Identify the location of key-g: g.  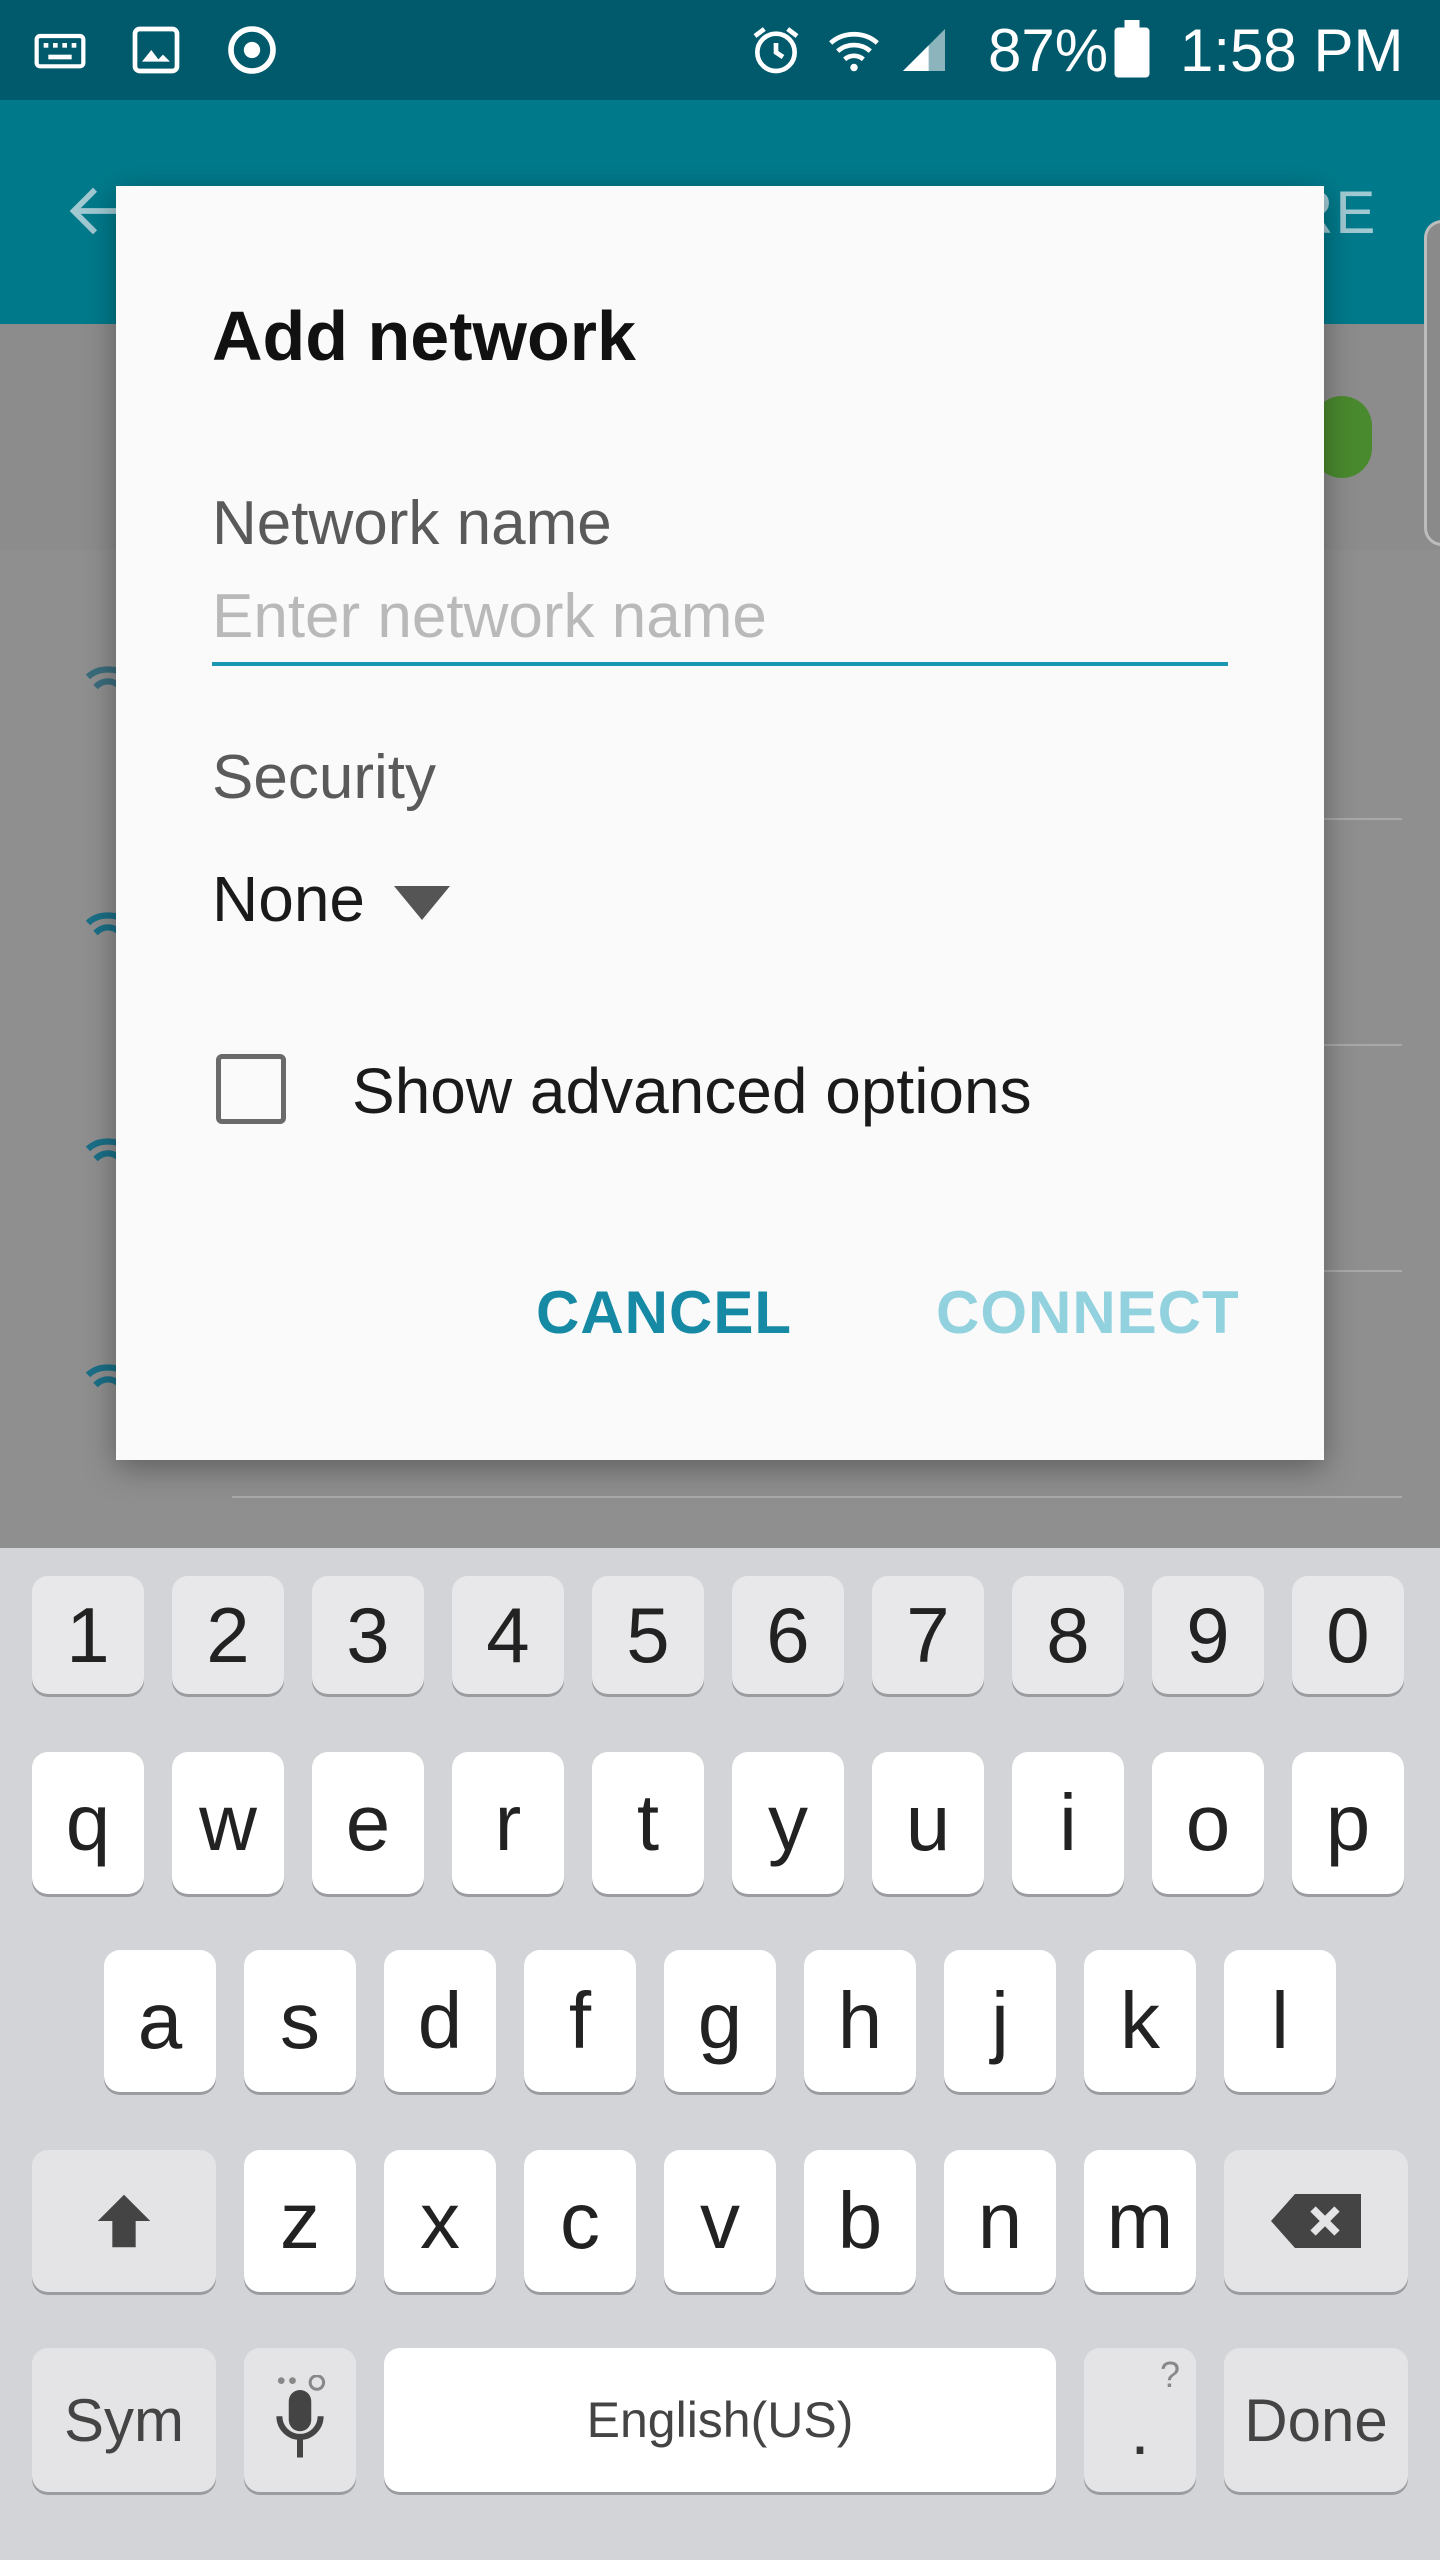
(720, 2021).